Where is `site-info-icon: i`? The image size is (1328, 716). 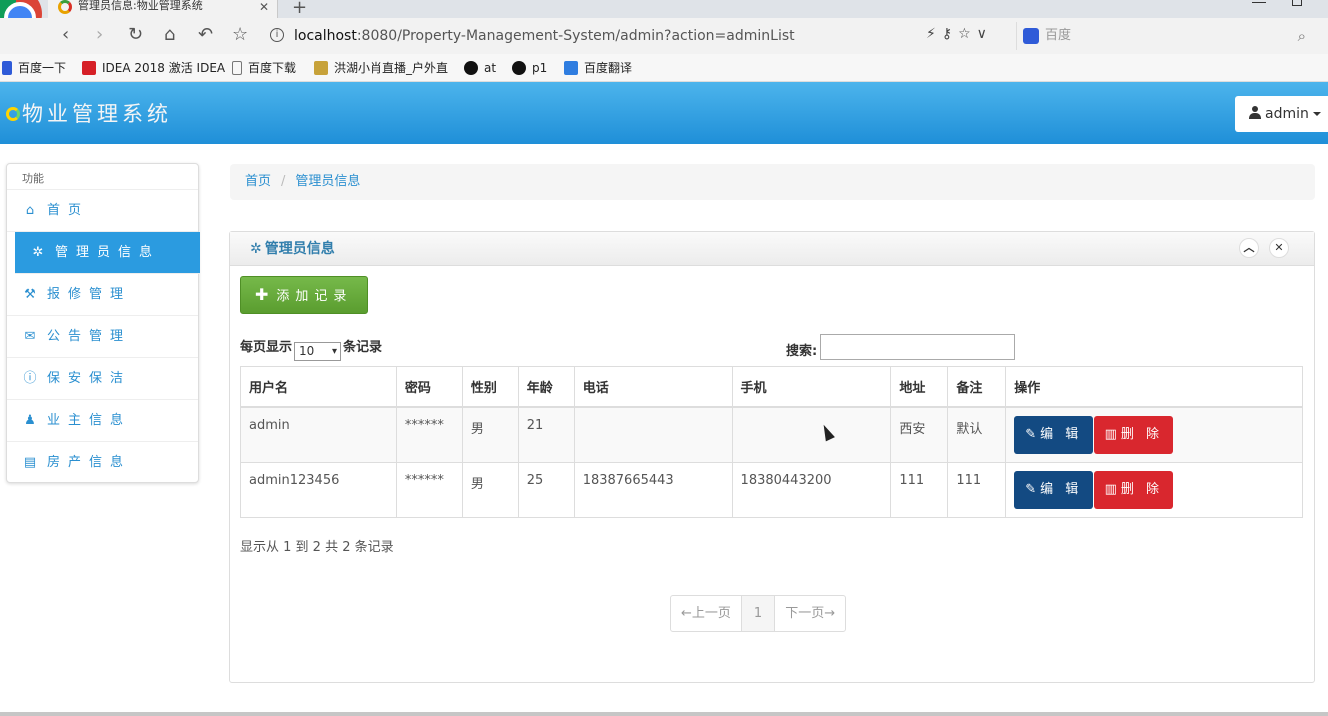
site-info-icon: i is located at coordinates (277, 35).